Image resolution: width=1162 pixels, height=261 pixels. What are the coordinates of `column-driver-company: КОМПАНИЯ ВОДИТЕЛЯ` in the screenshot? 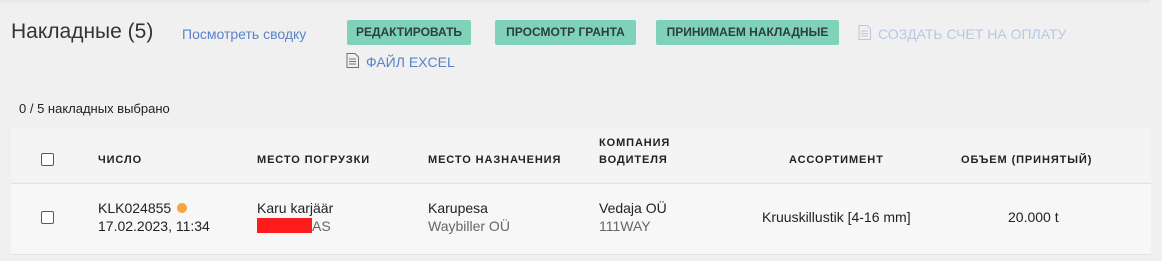 It's located at (634, 152).